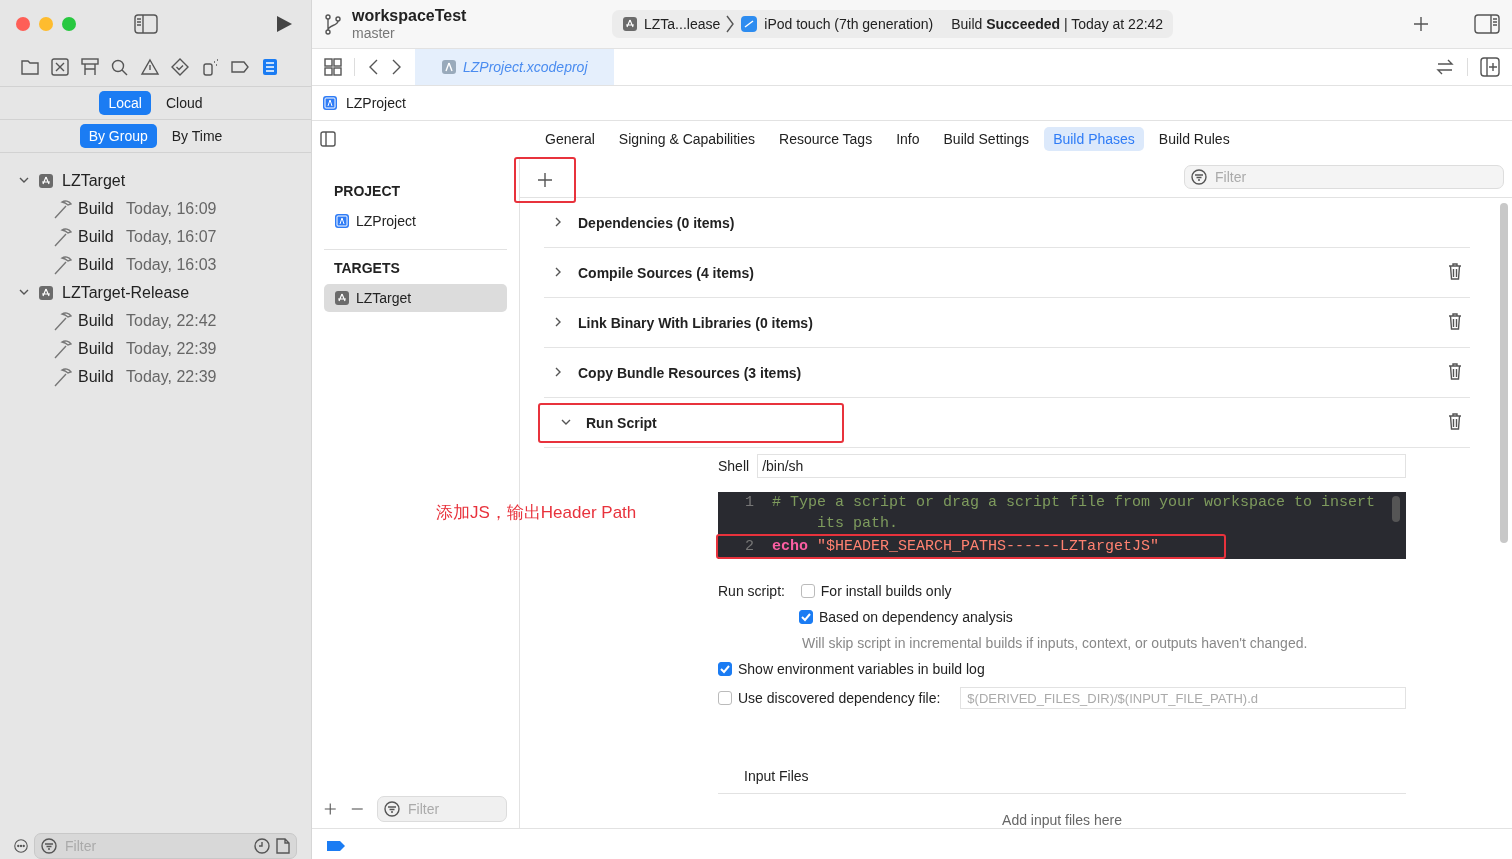 The width and height of the screenshot is (1512, 859). What do you see at coordinates (1183, 698) in the screenshot?
I see `dependency-file-field: $(DERIVED_FILES_DIR)/$(INPUT_FILE_PATH).d` at bounding box center [1183, 698].